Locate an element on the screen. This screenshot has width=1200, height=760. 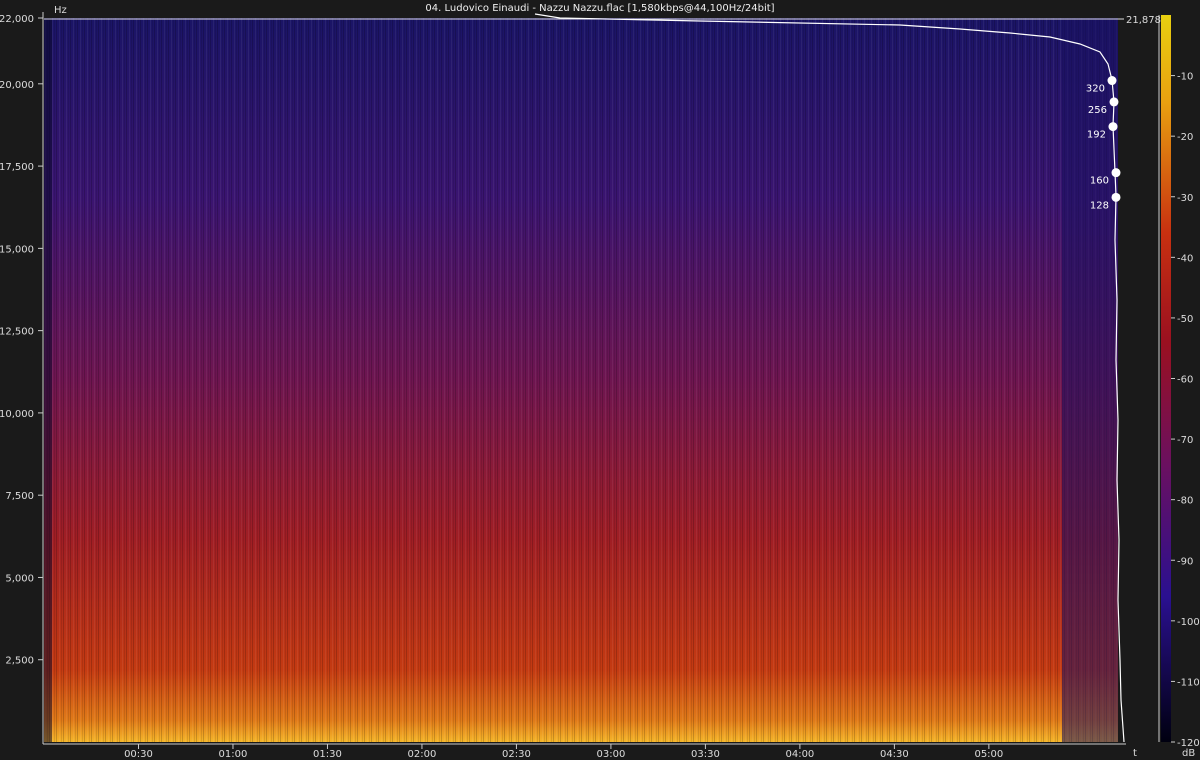
y-tick-label: 2,500 is located at coordinates (19, 661).